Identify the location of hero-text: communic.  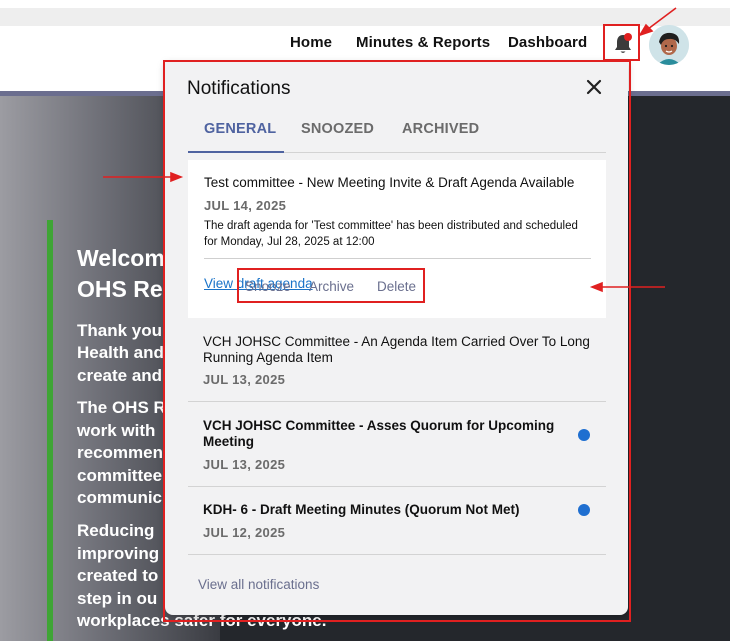
(120, 497).